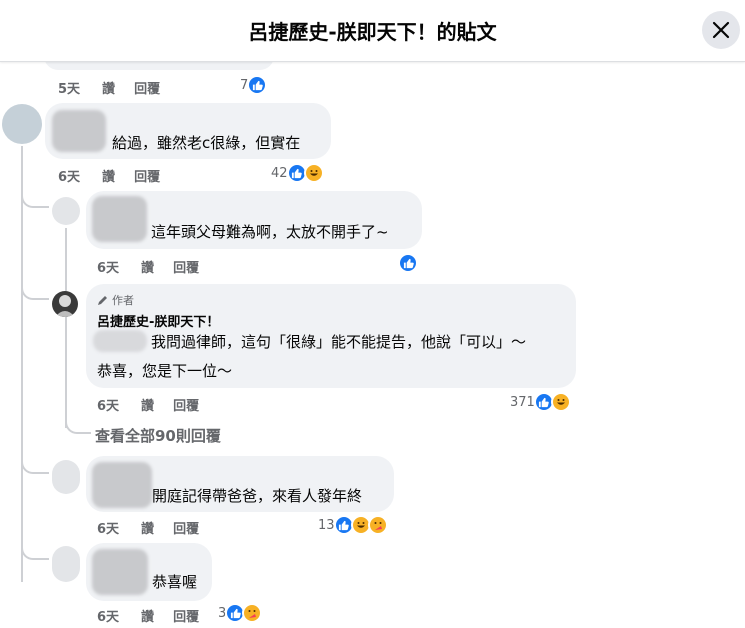  What do you see at coordinates (522, 402) in the screenshot?
I see `reaction-count: 371` at bounding box center [522, 402].